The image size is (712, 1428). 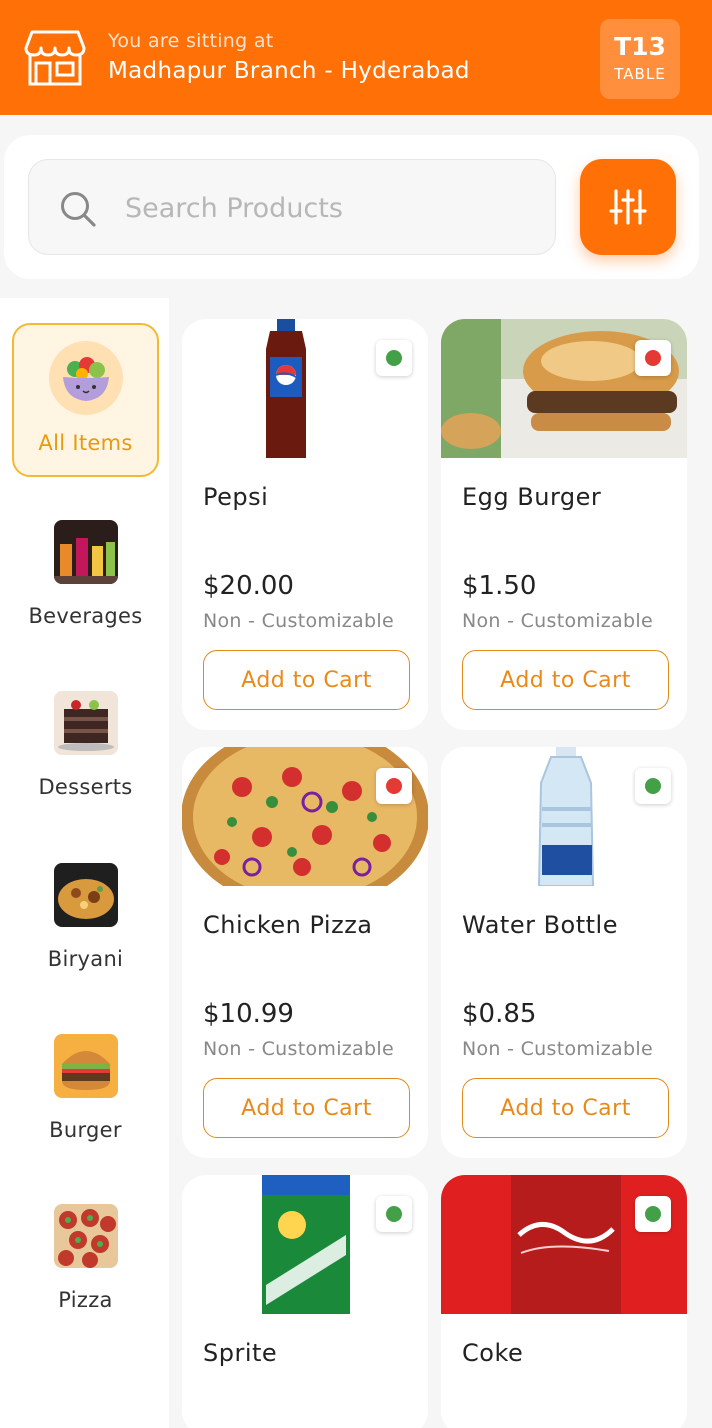 What do you see at coordinates (85, 895) in the screenshot?
I see `rice-dish-icon` at bounding box center [85, 895].